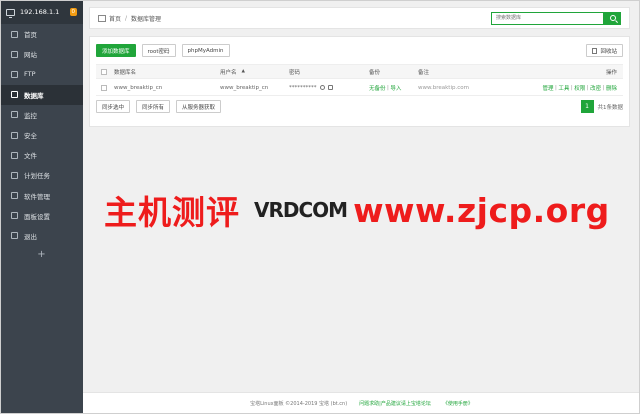 The image size is (640, 414). What do you see at coordinates (199, 106) in the screenshot?
I see `fetch-from-server-button: 从服务器获取` at bounding box center [199, 106].